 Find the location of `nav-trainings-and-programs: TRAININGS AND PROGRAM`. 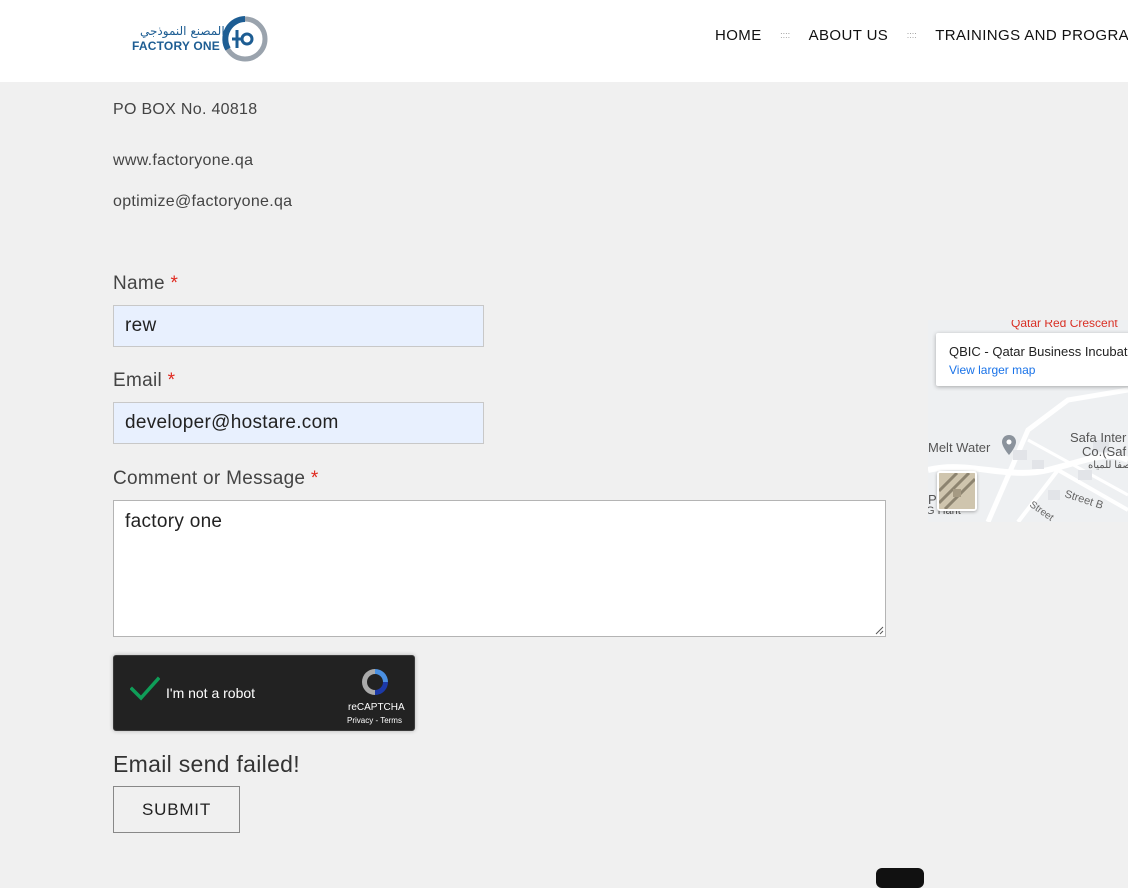

nav-trainings-and-programs: TRAININGS AND PROGRAM is located at coordinates (1031, 35).